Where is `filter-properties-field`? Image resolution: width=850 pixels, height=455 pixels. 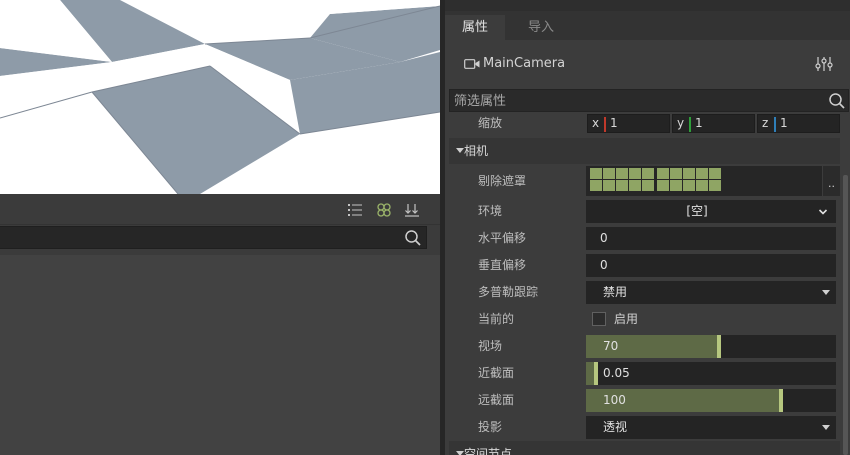
filter-properties-field is located at coordinates (649, 100).